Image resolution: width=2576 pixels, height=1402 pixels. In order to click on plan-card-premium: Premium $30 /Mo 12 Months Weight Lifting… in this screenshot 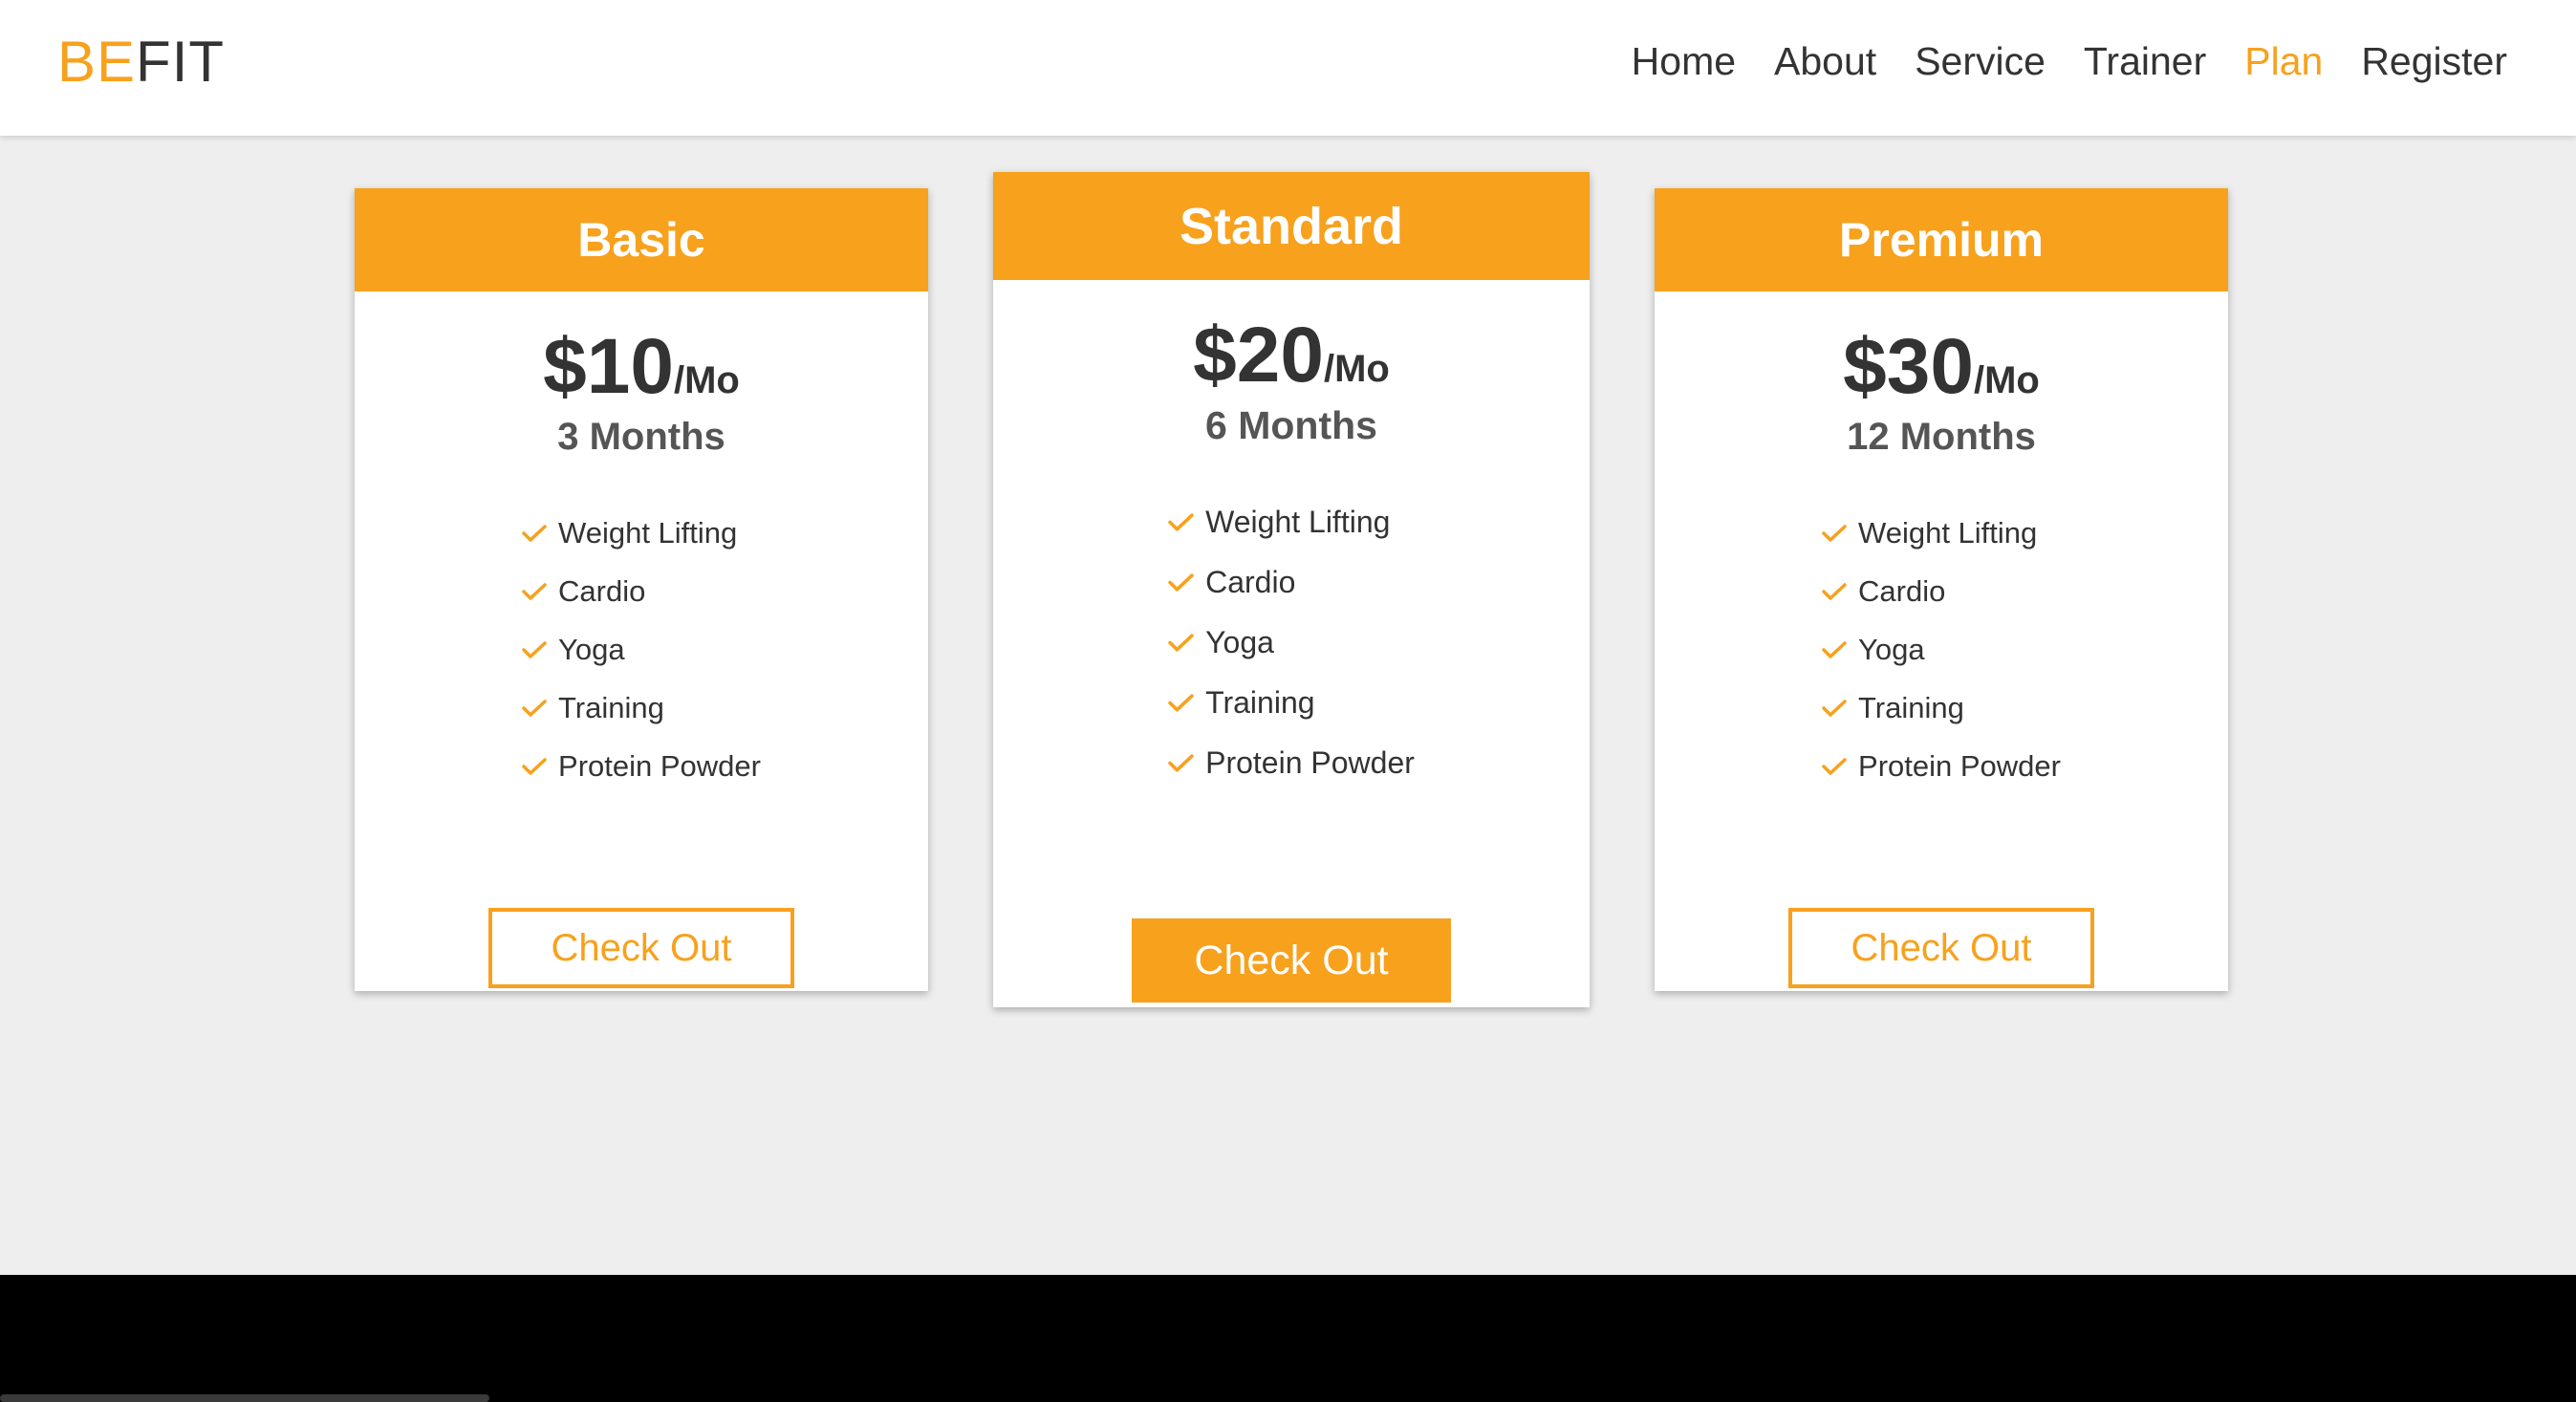, I will do `click(1941, 589)`.